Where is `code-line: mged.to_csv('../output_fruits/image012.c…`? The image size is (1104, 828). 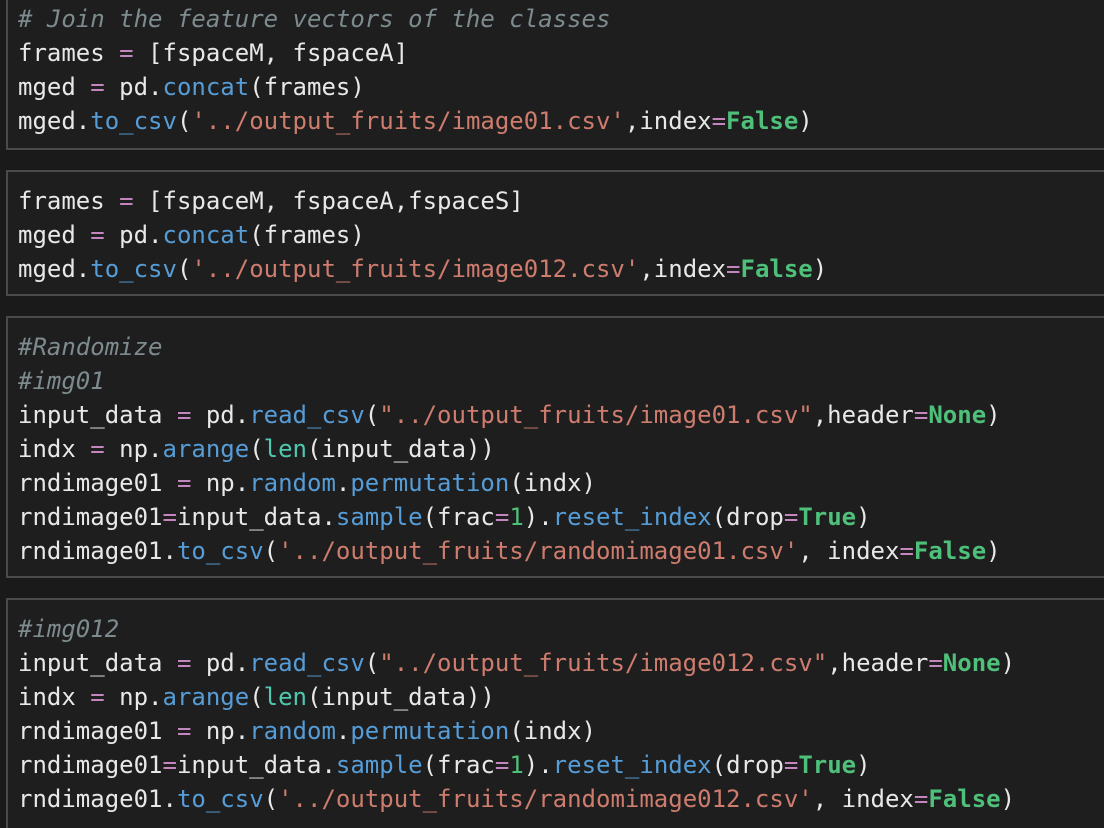
code-line: mged.to_csv('../output_fruits/image012.c… is located at coordinates (561, 269).